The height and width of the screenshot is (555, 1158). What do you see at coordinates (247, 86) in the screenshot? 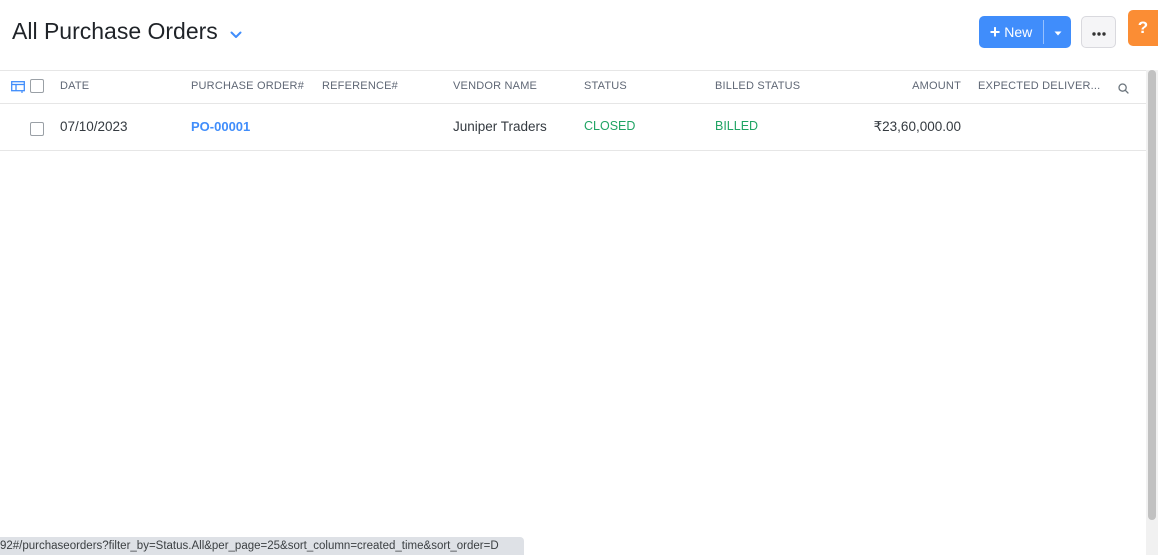
I see `column-header-purchase-order: PURCHASE ORDER#` at bounding box center [247, 86].